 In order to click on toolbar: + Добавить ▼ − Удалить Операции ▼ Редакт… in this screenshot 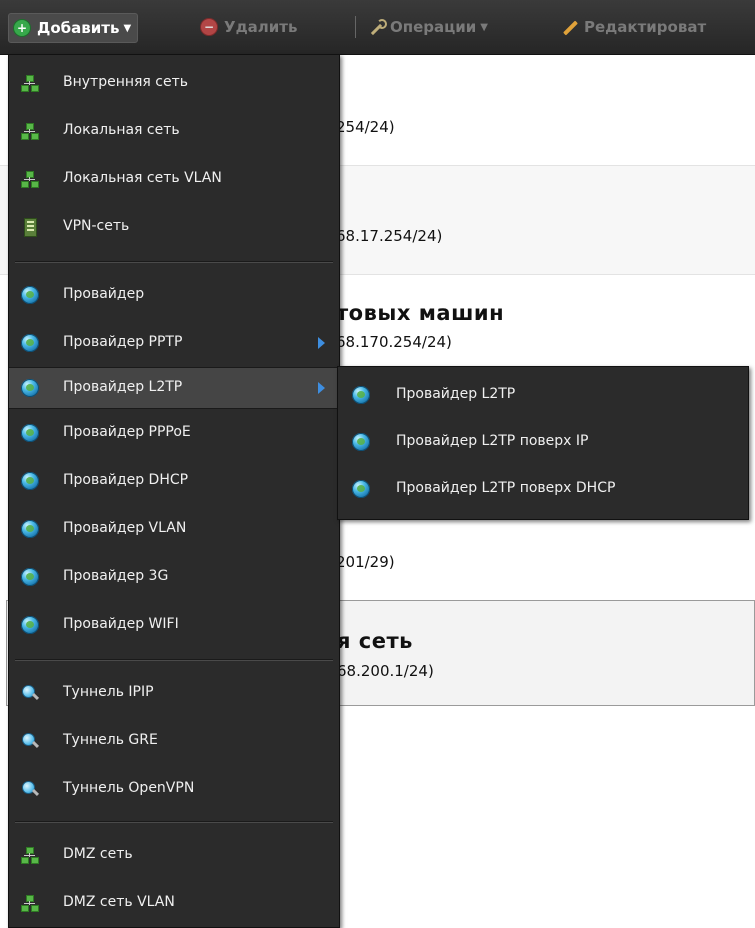, I will do `click(377, 27)`.